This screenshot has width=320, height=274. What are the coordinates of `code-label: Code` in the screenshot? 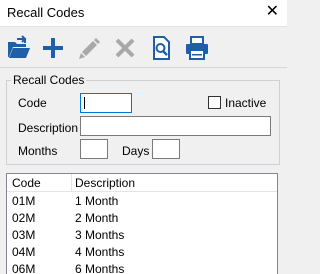 It's located at (32, 103).